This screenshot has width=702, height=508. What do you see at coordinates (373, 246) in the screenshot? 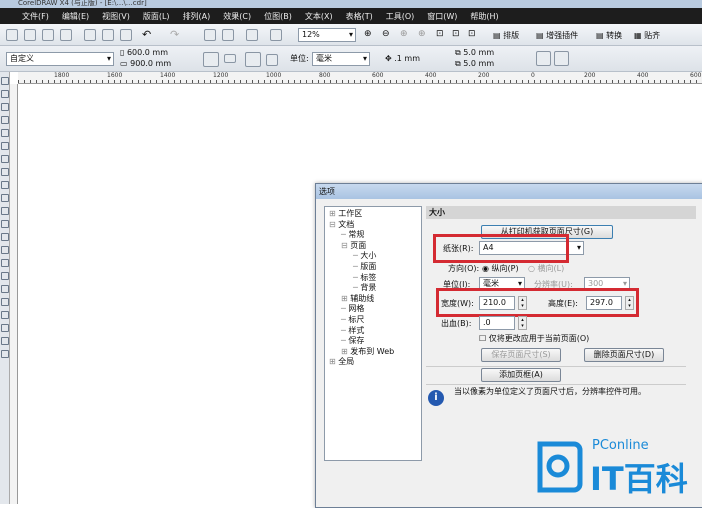
I see `tree-item: ⊟ 页面` at bounding box center [373, 246].